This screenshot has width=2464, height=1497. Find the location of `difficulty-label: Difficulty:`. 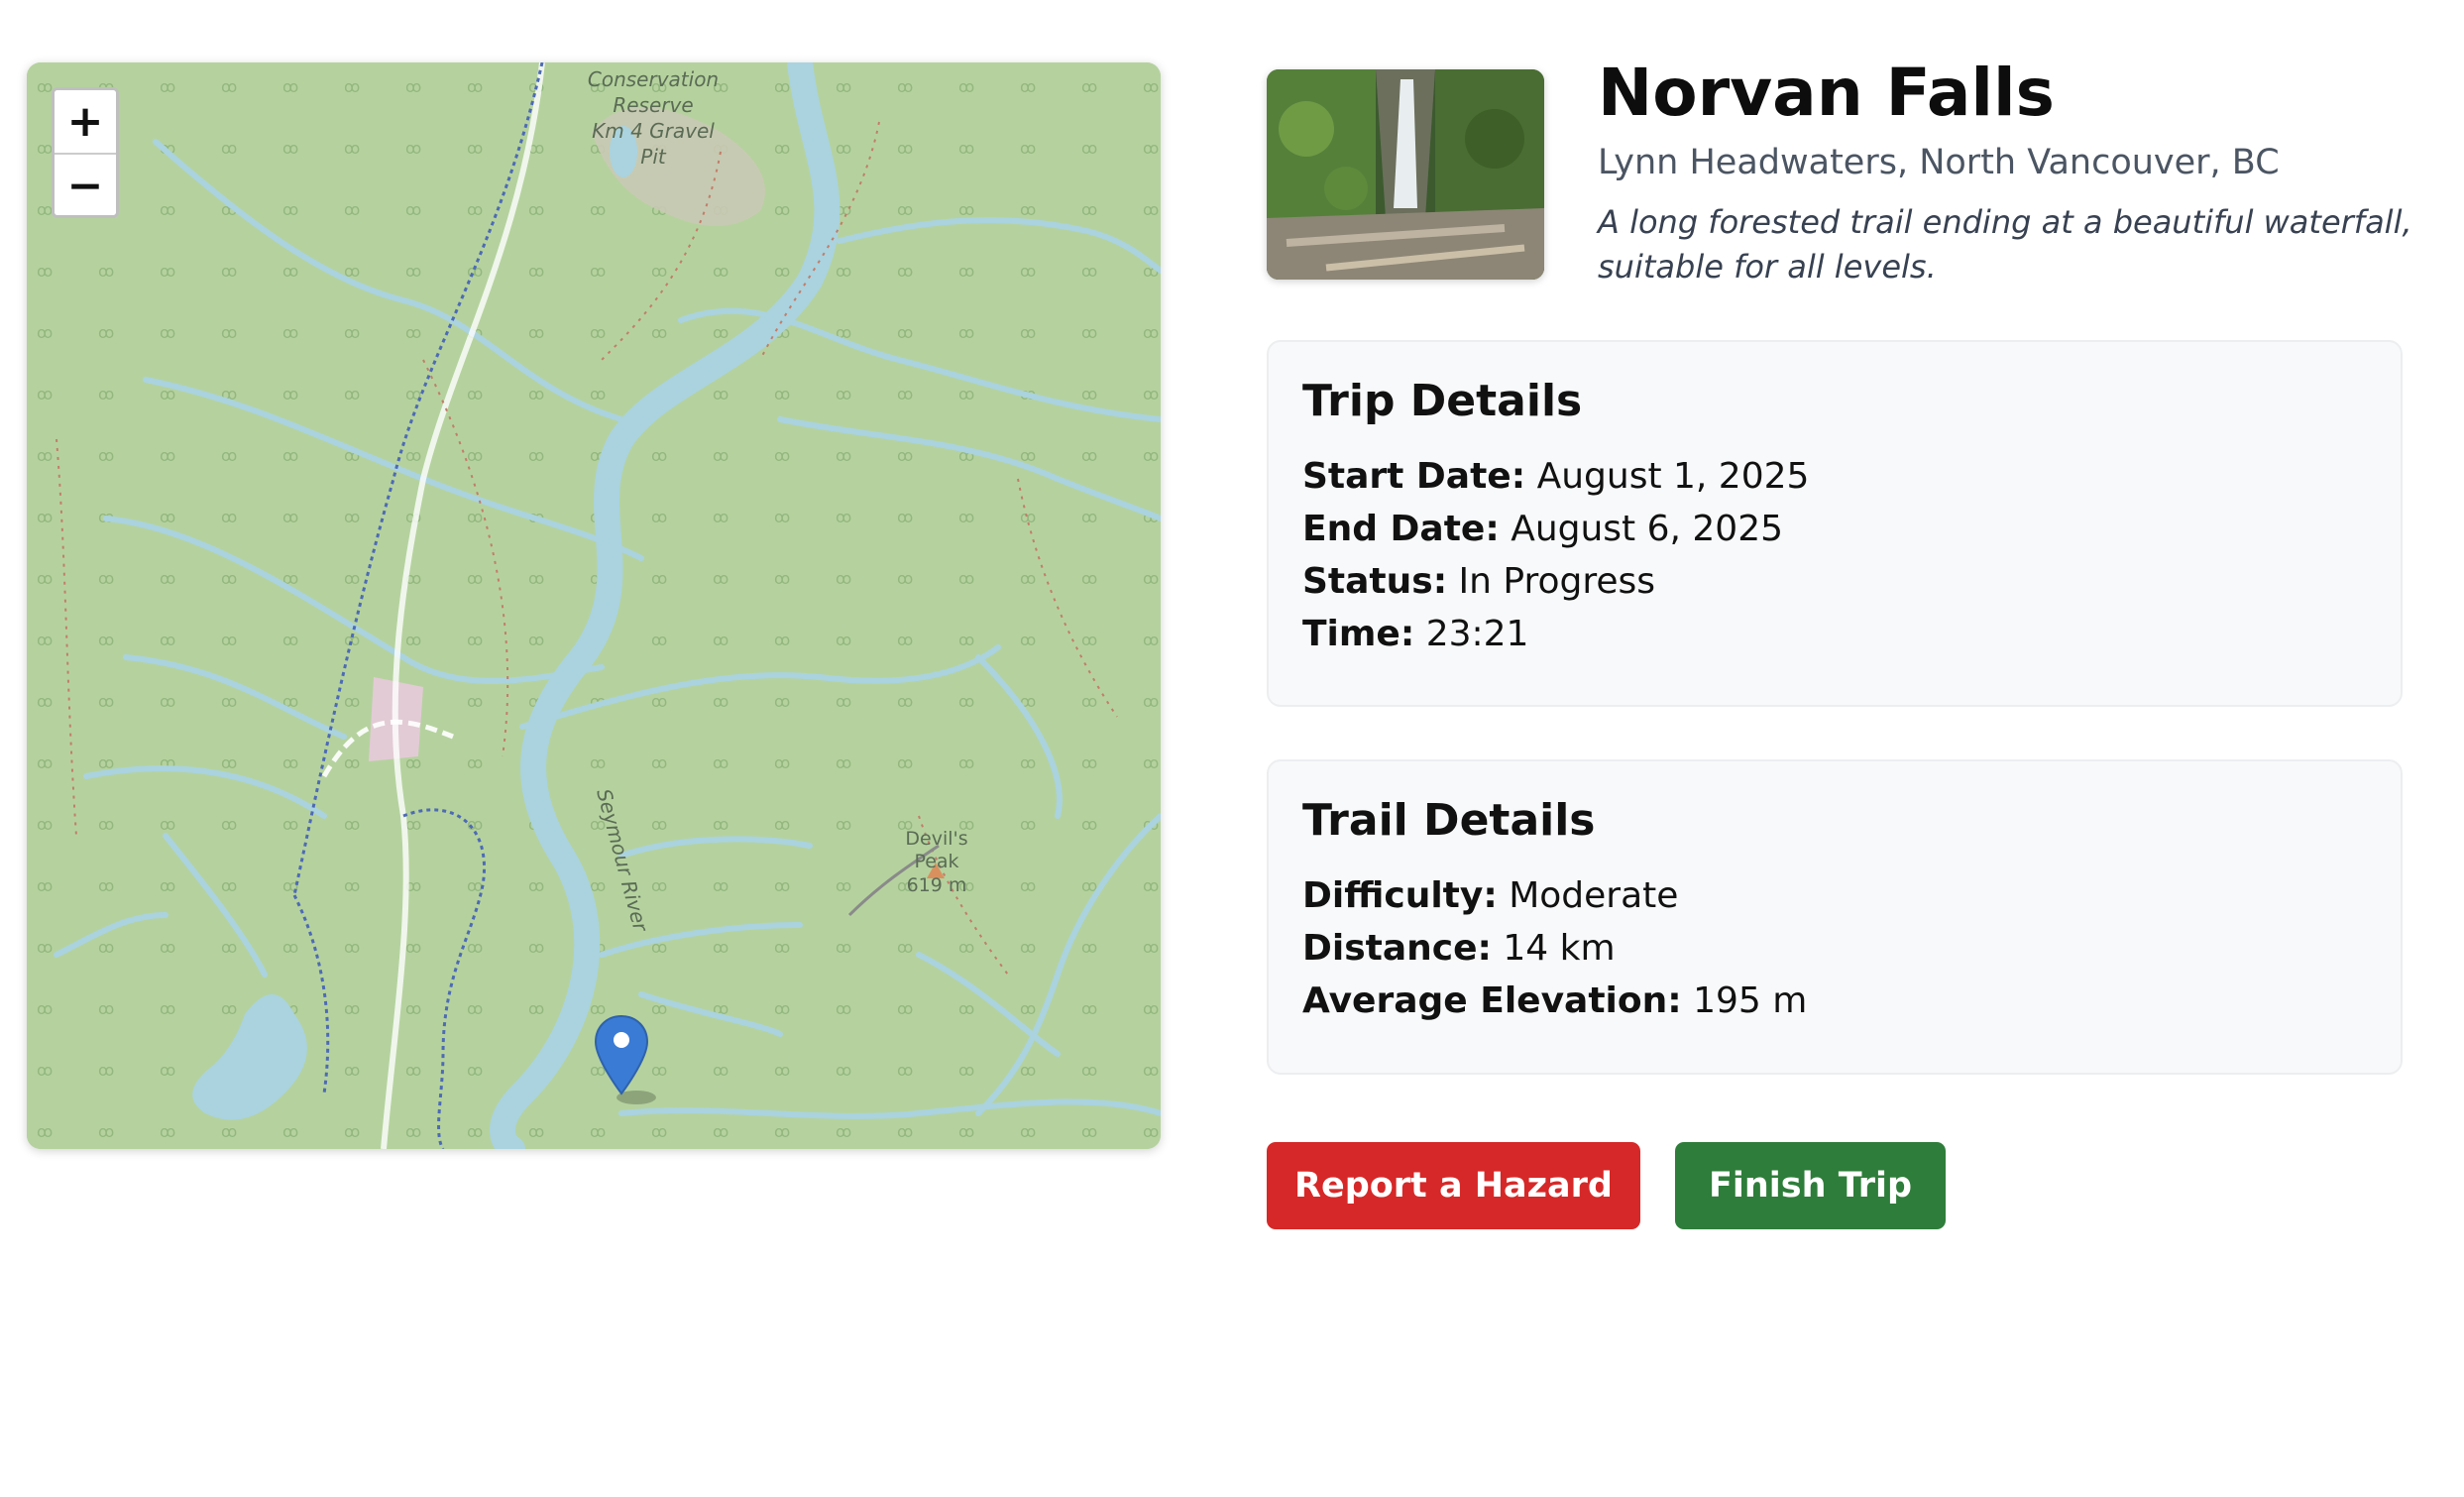

difficulty-label: Difficulty: is located at coordinates (1400, 895).